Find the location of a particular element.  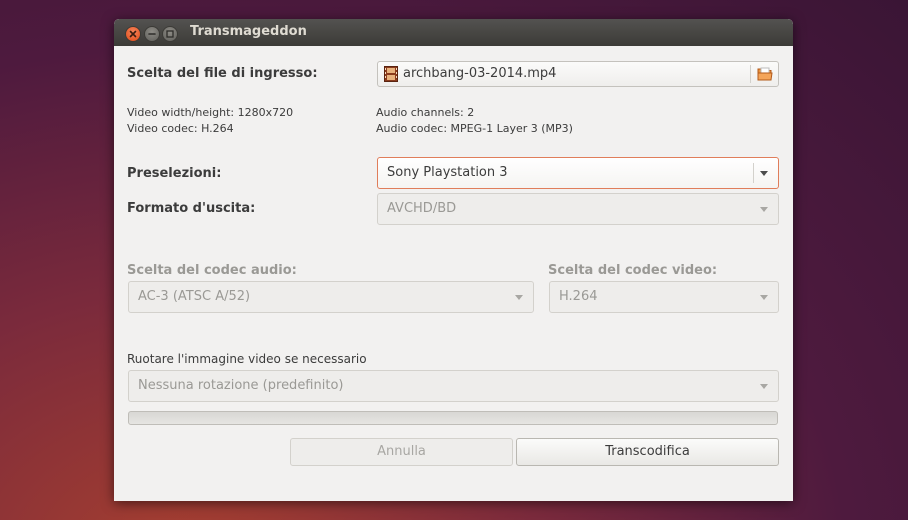

window-title: Transmageddon is located at coordinates (248, 31).